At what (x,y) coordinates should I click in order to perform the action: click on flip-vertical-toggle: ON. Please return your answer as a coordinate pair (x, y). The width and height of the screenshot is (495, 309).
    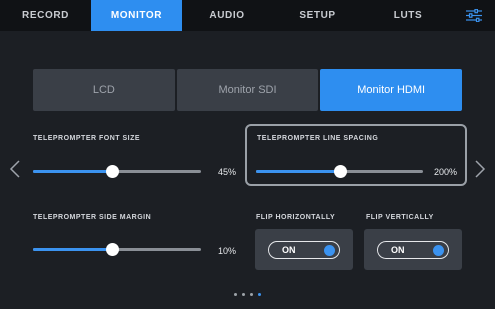
    Looking at the image, I should click on (413, 249).